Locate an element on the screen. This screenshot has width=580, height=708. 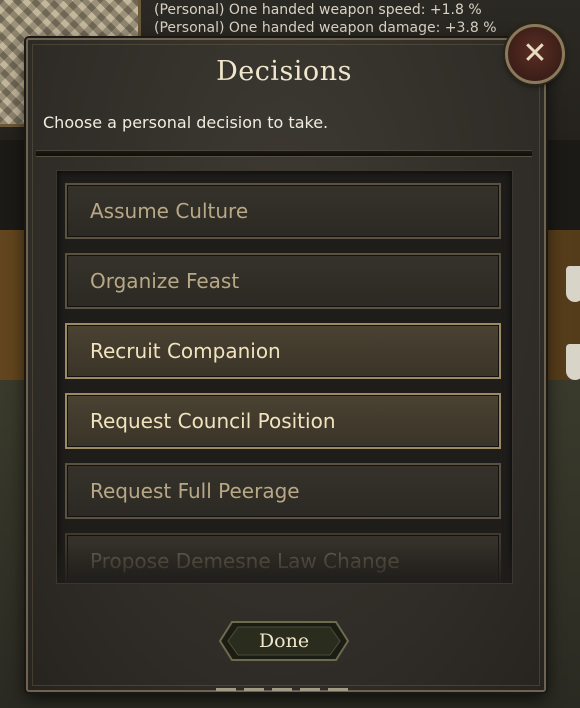
decision-recruit-companion: Recruit Companion is located at coordinates (283, 351).